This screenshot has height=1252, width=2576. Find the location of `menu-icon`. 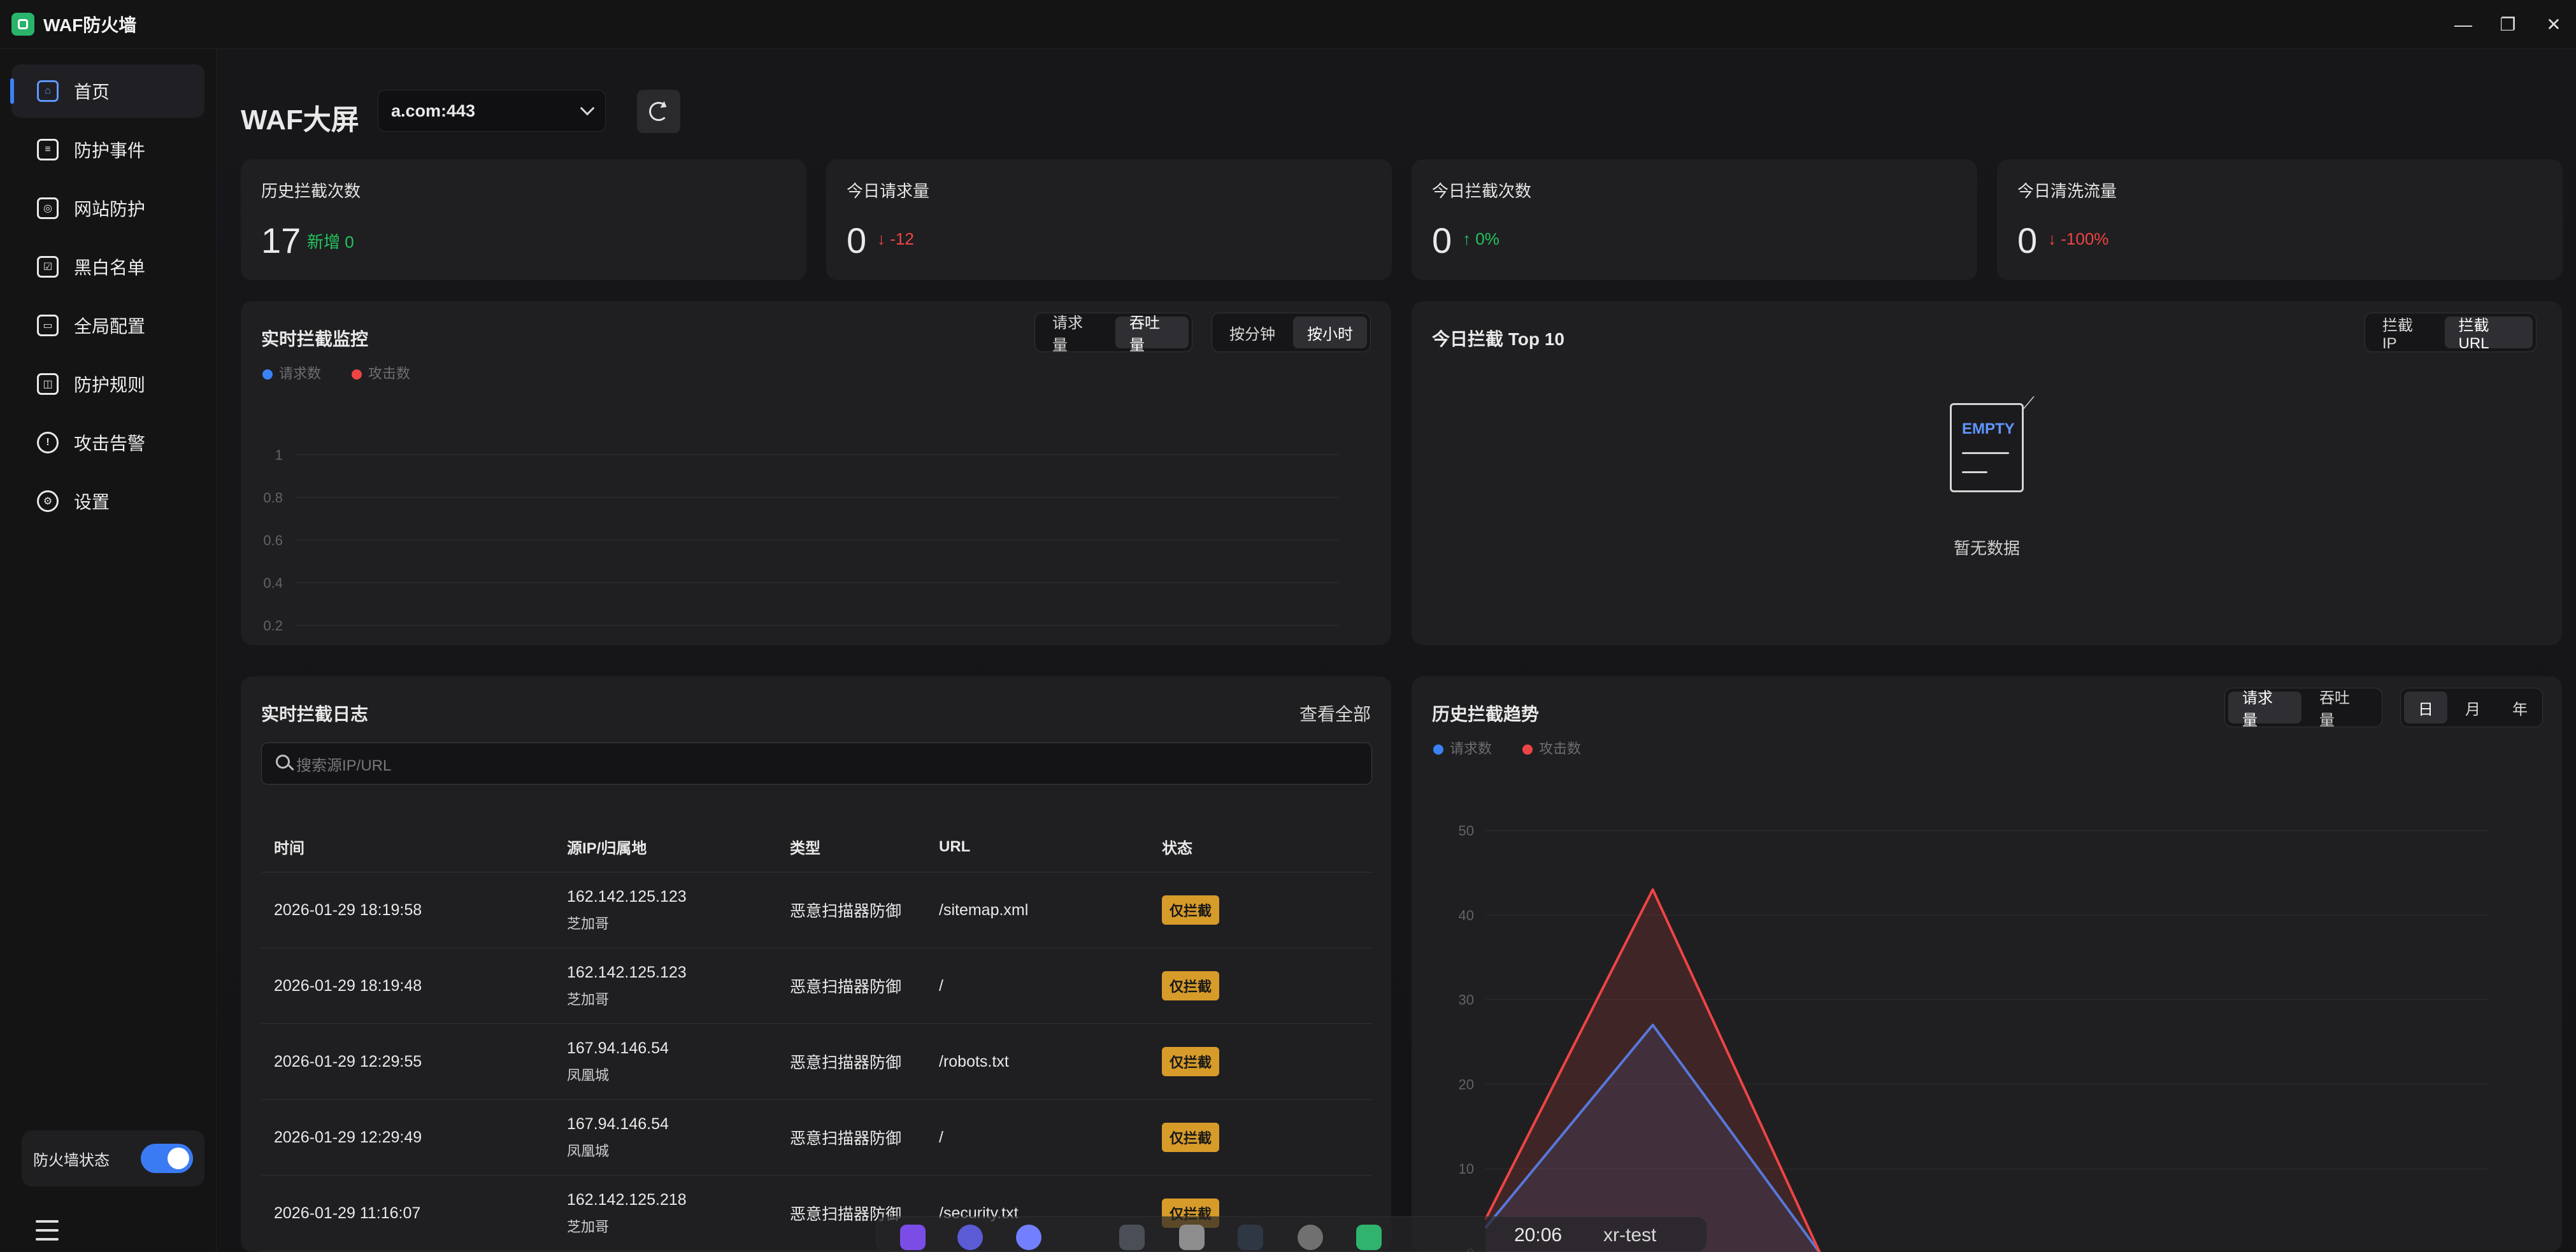

menu-icon is located at coordinates (47, 1230).